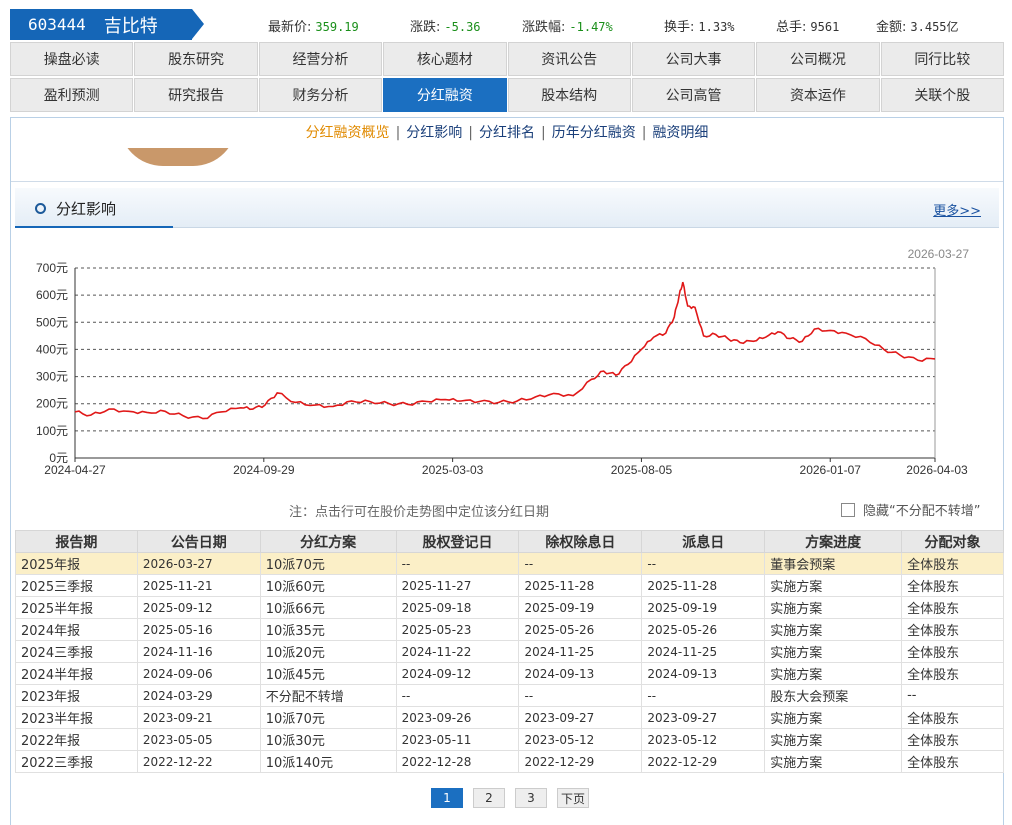 The width and height of the screenshot is (1012, 825). What do you see at coordinates (848, 509) in the screenshot?
I see `hide-checkbox` at bounding box center [848, 509].